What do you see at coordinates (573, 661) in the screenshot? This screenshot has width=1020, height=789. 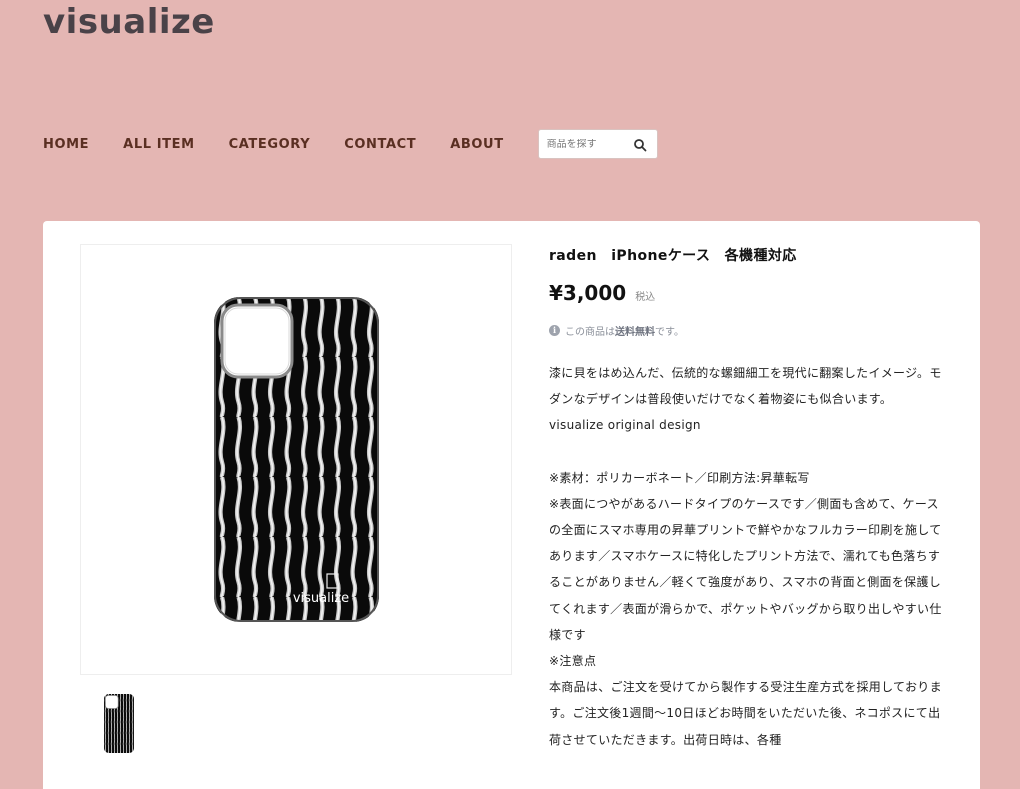 I see `description-paragraph: ※注意点` at bounding box center [573, 661].